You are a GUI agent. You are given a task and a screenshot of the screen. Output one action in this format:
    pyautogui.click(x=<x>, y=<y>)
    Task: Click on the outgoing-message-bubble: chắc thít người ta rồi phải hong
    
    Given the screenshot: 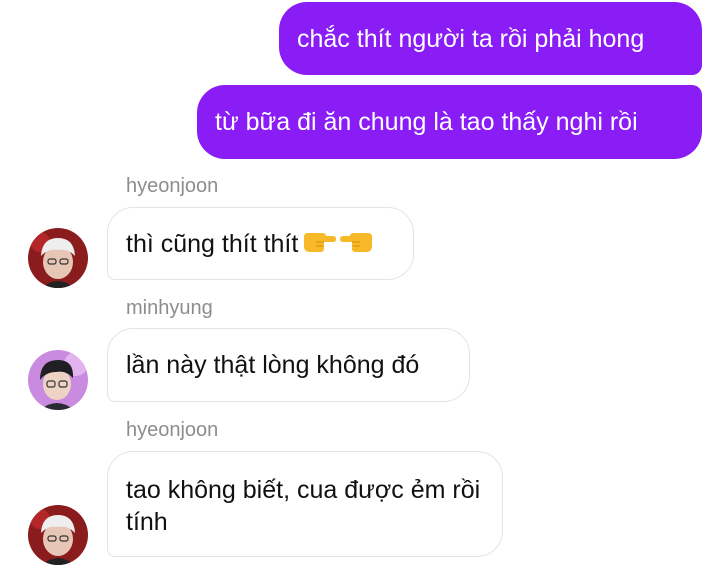 What is the action you would take?
    pyautogui.click(x=490, y=38)
    